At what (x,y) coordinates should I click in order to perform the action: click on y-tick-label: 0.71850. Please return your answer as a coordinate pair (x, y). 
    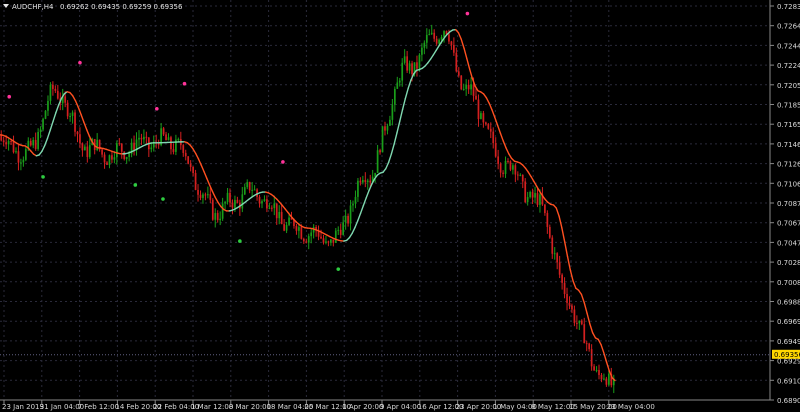
    Looking at the image, I should click on (788, 106).